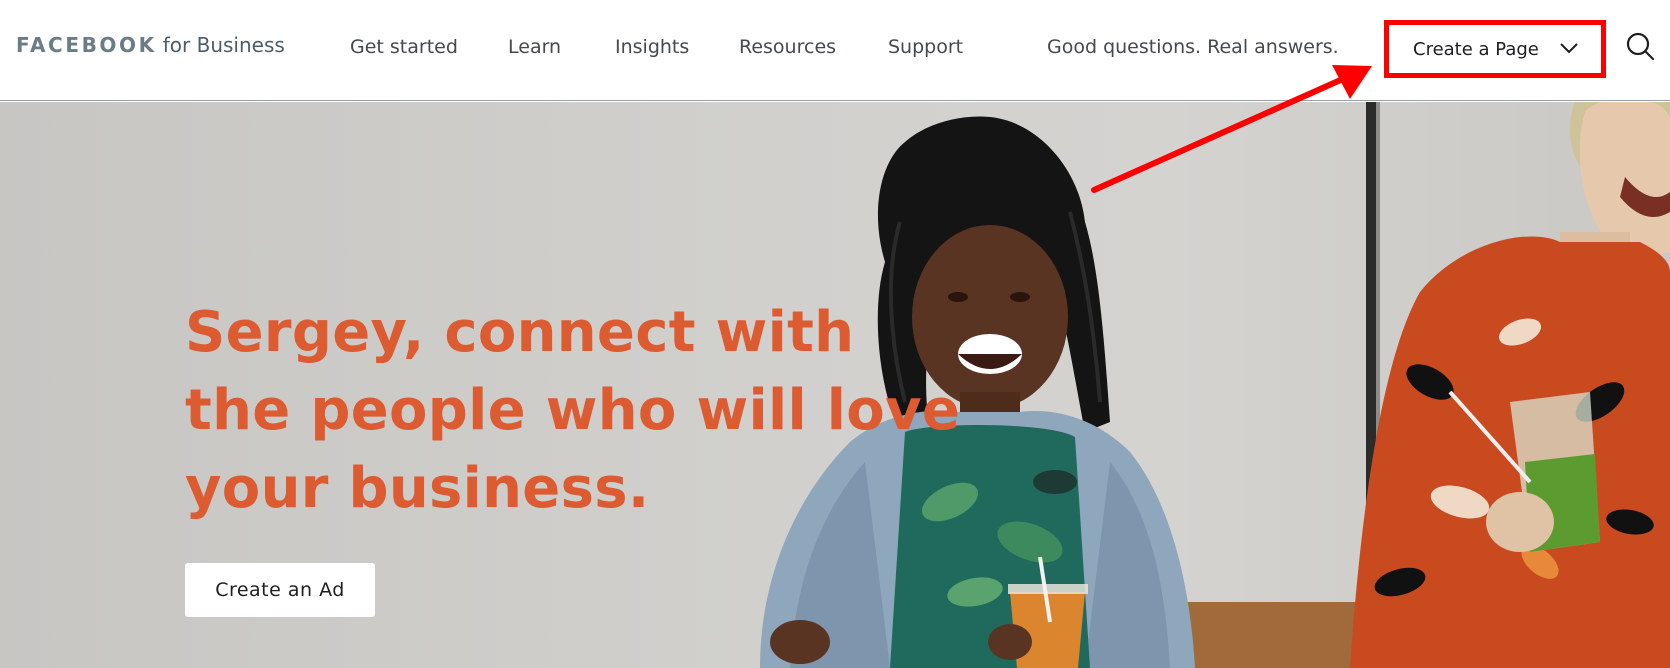 Image resolution: width=1670 pixels, height=668 pixels. Describe the element at coordinates (1569, 48) in the screenshot. I see `chevron-down-icon` at that location.